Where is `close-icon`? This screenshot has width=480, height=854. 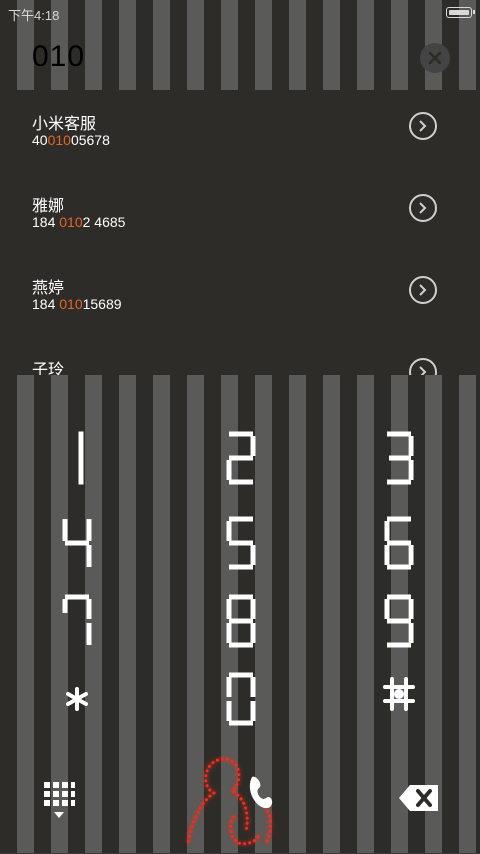
close-icon is located at coordinates (435, 58).